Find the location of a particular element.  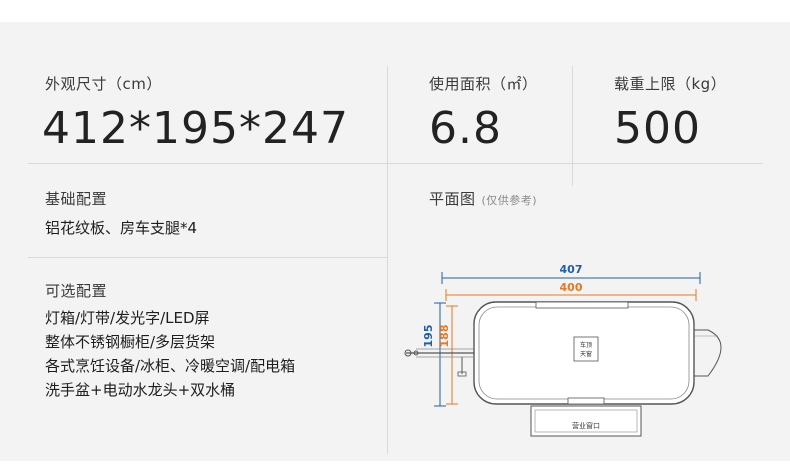

list-item: 整体不锈钢橱柜/多层货架 is located at coordinates (130, 342).